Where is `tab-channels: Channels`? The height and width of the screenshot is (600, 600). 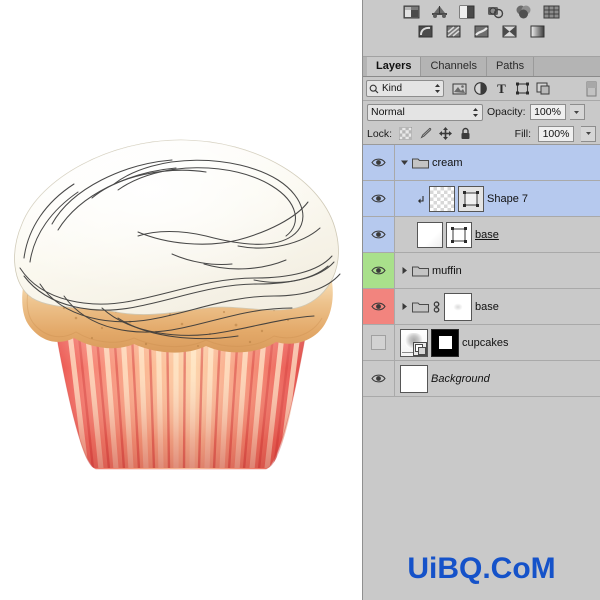 tab-channels: Channels is located at coordinates (454, 66).